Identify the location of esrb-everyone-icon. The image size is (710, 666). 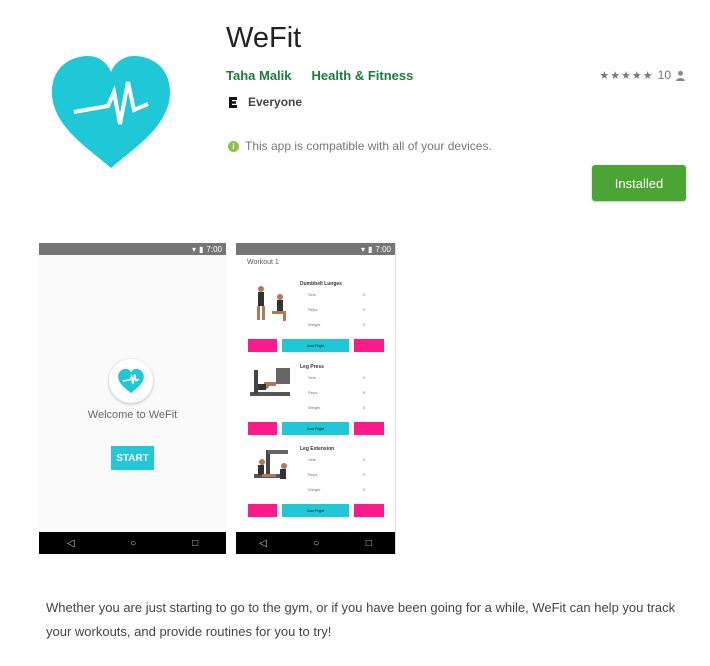
(233, 102).